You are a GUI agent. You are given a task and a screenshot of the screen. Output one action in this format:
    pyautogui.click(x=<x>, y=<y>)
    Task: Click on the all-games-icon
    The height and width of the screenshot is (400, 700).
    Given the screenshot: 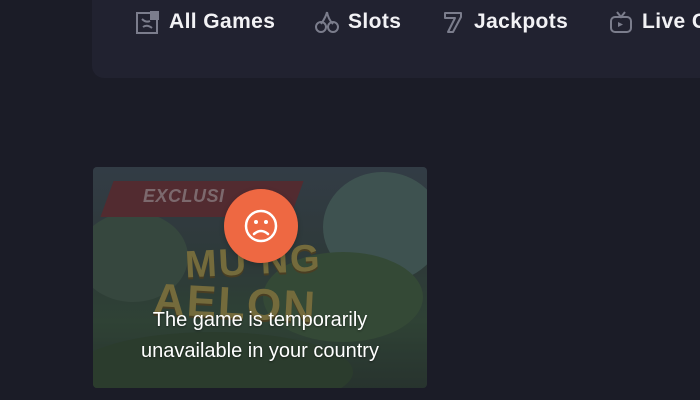 What is the action you would take?
    pyautogui.click(x=148, y=22)
    